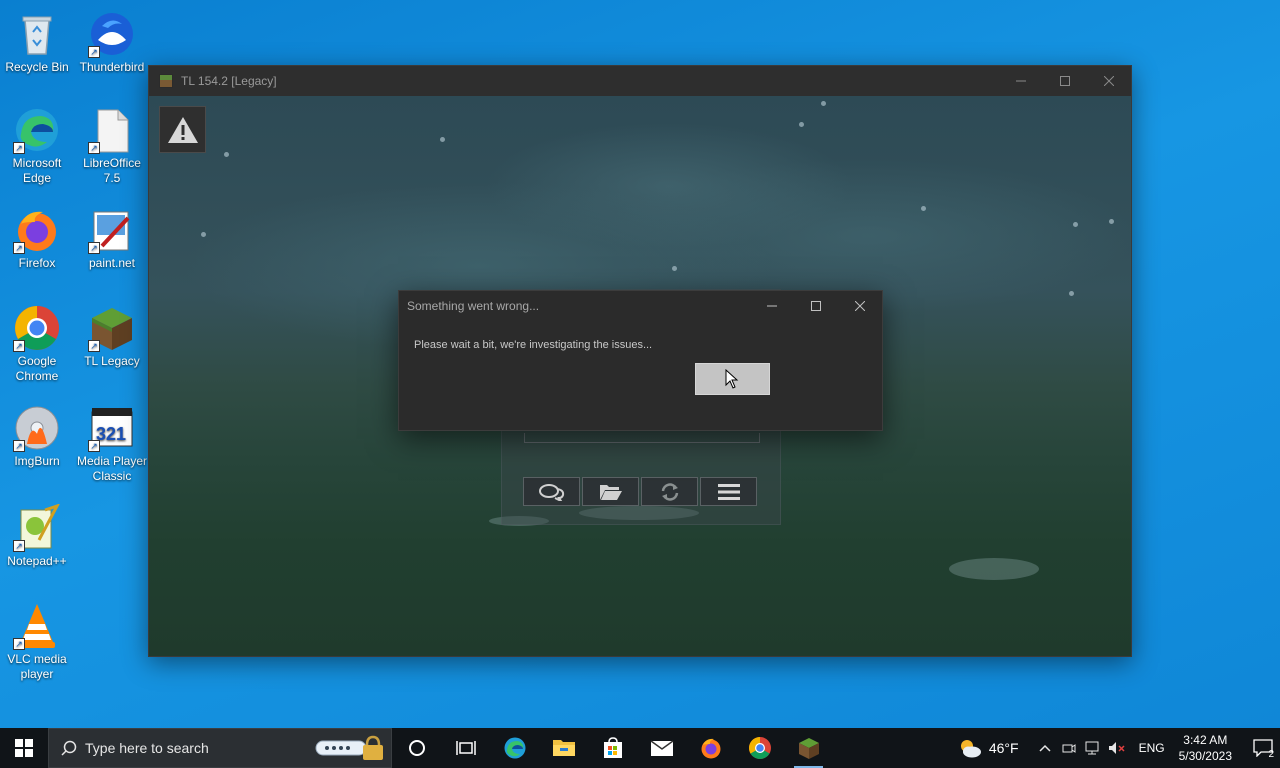 The height and width of the screenshot is (768, 1280). Describe the element at coordinates (465, 748) in the screenshot. I see `task-view-button` at that location.